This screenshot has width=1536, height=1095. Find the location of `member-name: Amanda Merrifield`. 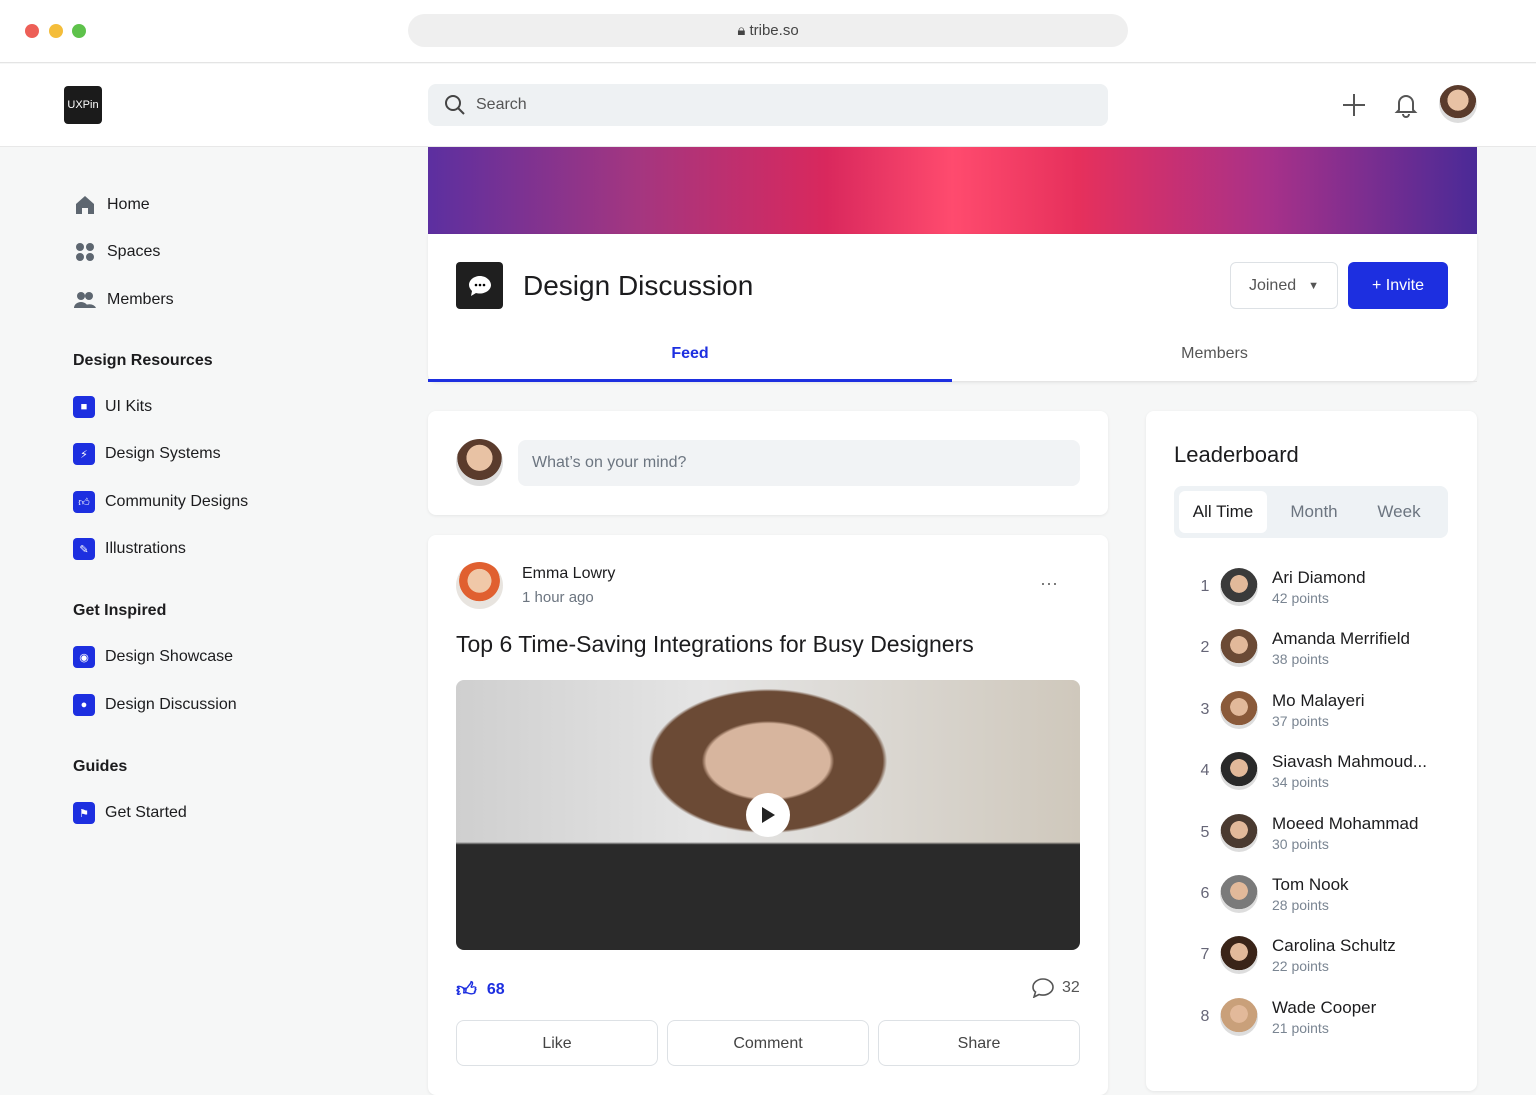

member-name: Amanda Merrifield is located at coordinates (1341, 639).